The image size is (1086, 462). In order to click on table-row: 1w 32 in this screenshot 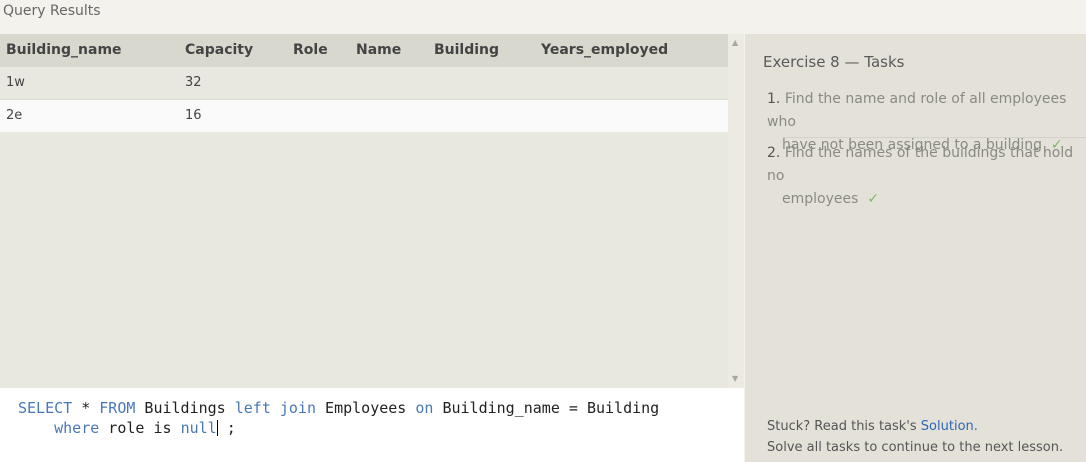, I will do `click(364, 83)`.